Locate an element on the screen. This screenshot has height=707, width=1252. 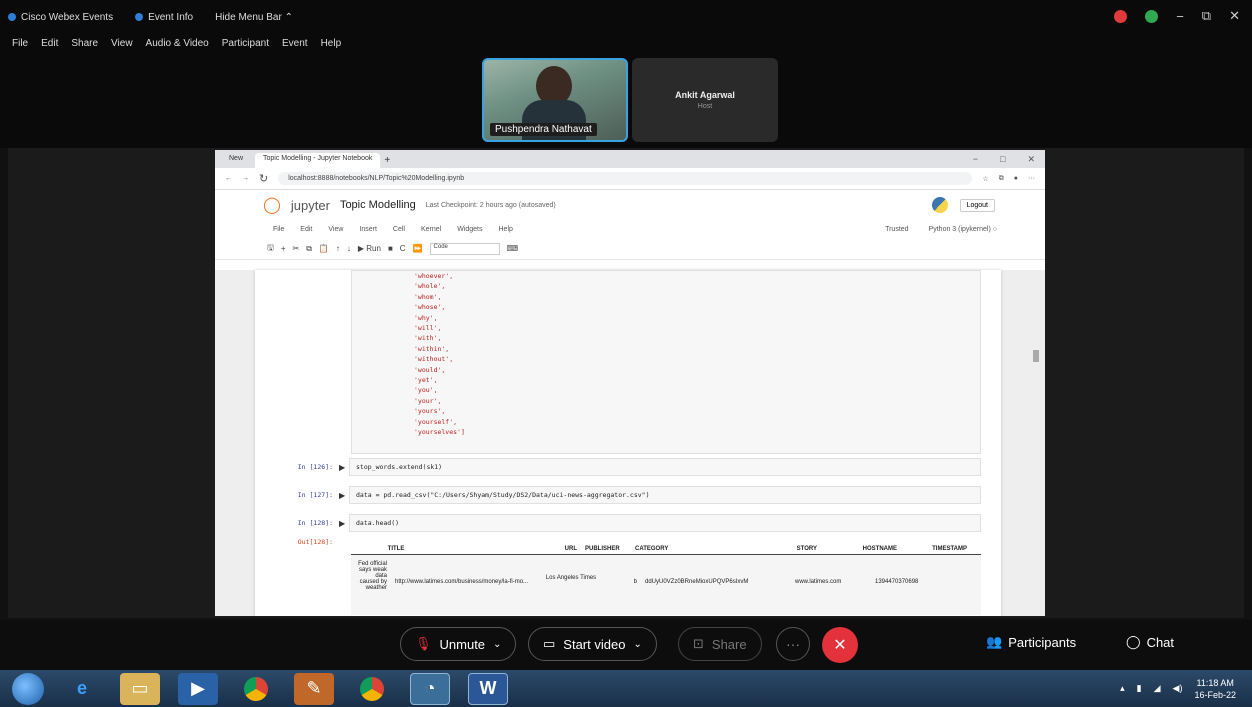
refresh-icon: ↻ is located at coordinates (263, 178).